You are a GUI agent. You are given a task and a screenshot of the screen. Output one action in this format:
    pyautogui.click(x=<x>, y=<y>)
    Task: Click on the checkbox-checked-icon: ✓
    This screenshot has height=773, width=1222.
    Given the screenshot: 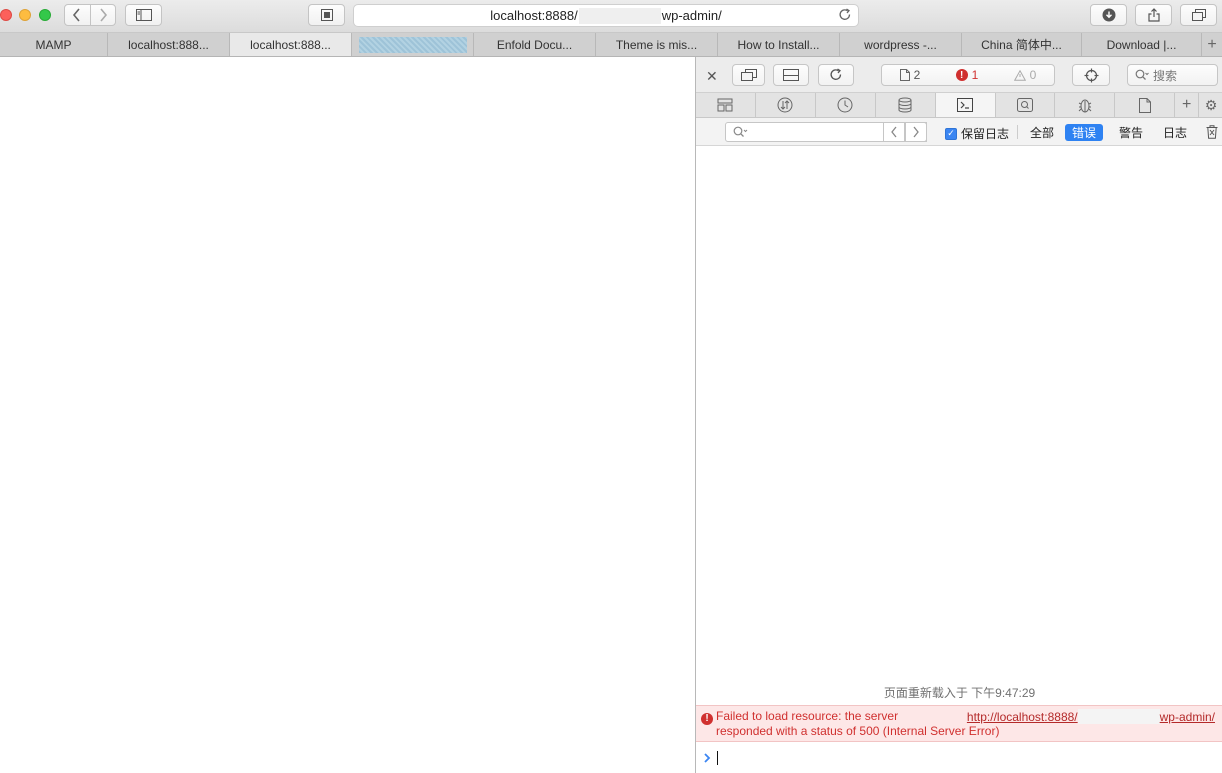 What is the action you would take?
    pyautogui.click(x=951, y=133)
    